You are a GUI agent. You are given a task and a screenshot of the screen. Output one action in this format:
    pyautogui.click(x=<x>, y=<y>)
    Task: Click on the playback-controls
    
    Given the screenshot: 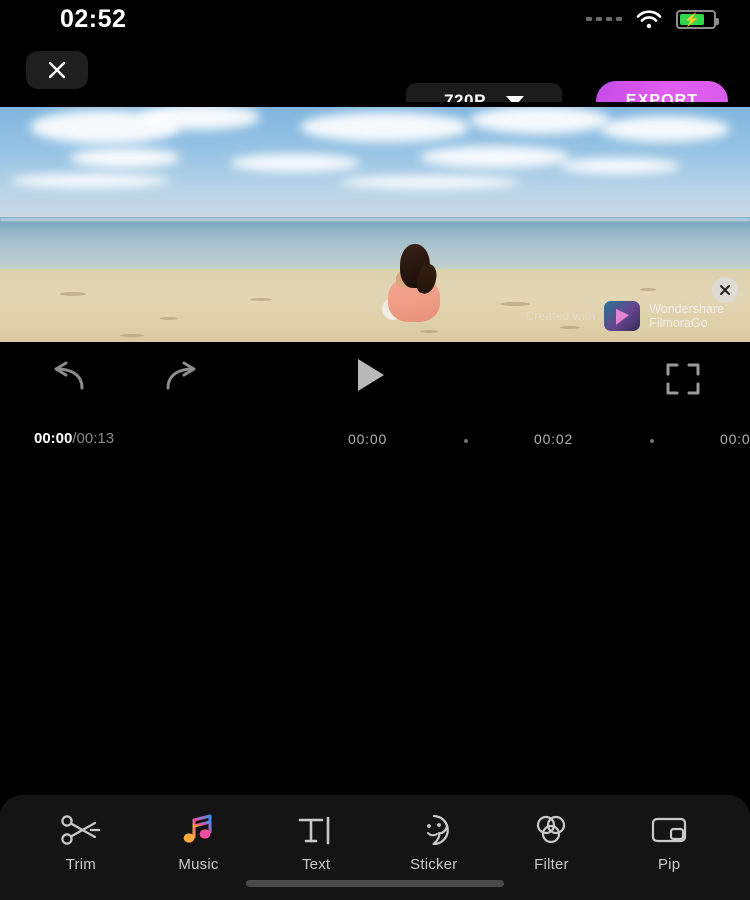 What is the action you would take?
    pyautogui.click(x=375, y=386)
    